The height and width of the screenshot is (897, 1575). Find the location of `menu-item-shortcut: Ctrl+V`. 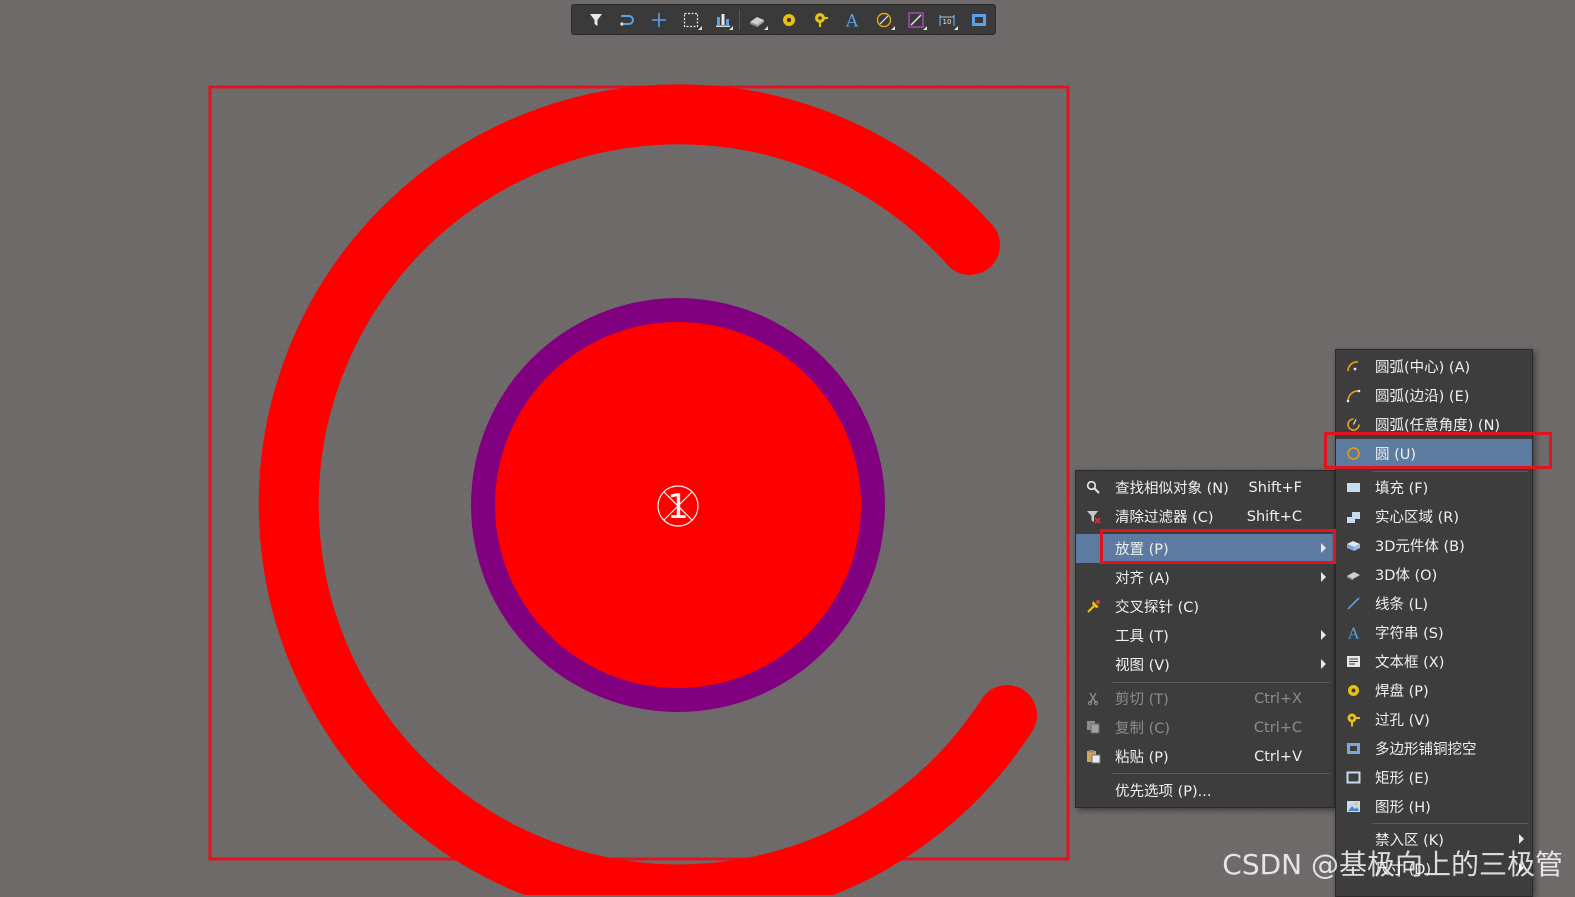

menu-item-shortcut: Ctrl+V is located at coordinates (1278, 756).